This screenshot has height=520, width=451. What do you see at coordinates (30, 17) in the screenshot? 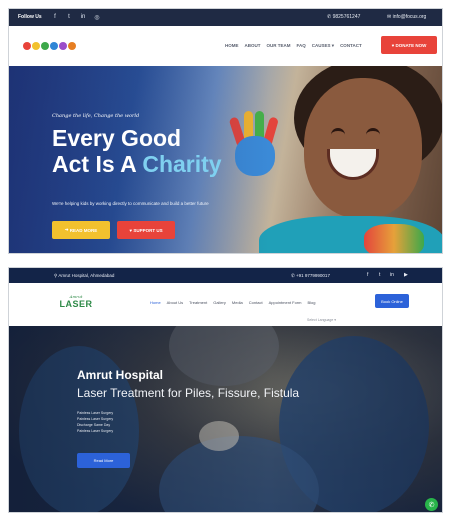
I see `follow-us-label: Follow Us` at bounding box center [30, 17].